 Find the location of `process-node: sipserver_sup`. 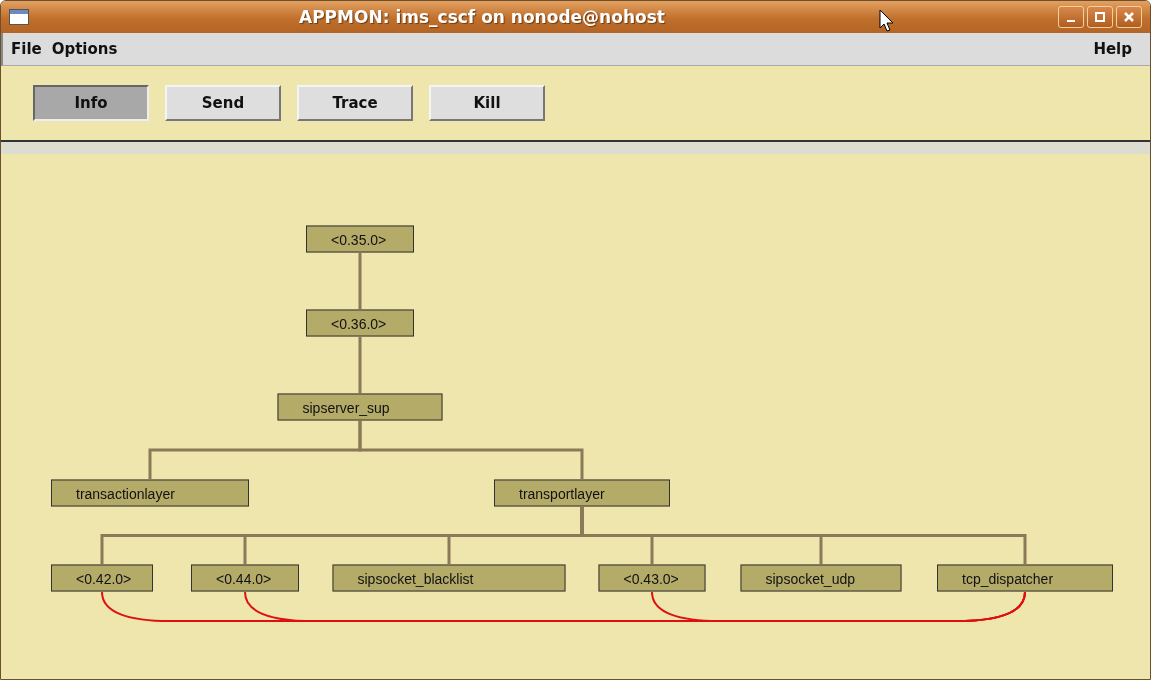

process-node: sipserver_sup is located at coordinates (360, 407).